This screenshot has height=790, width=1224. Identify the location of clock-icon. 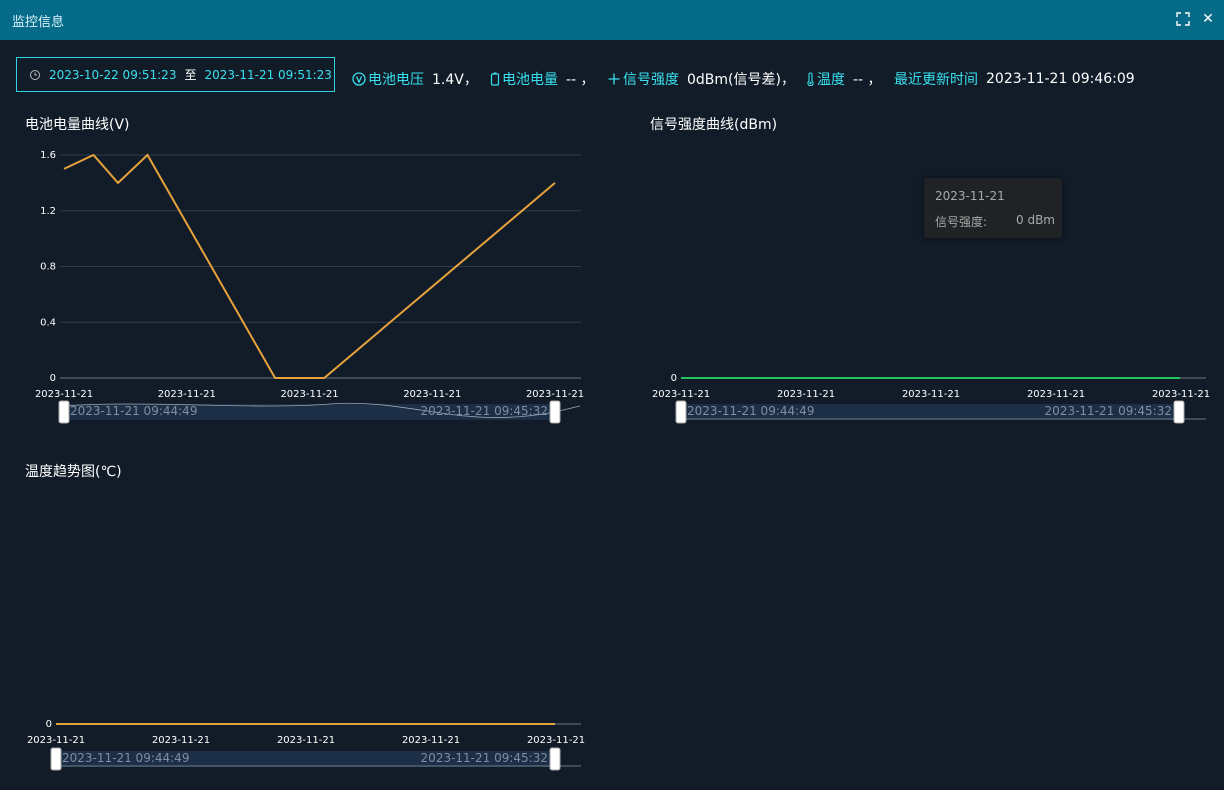
(35, 74).